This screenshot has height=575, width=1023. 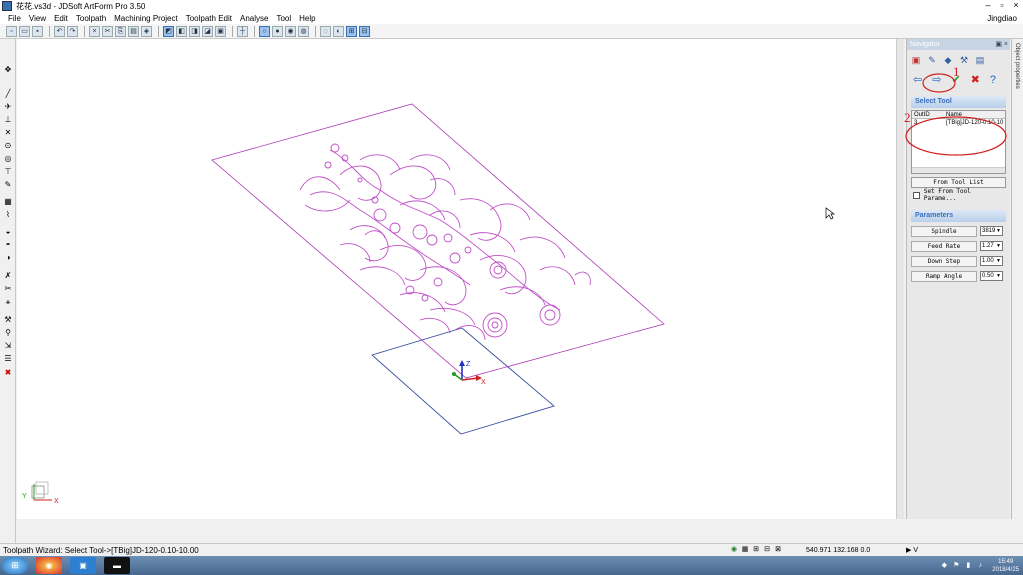 I want to click on object-properties-tab: Object properties, so click(x=1017, y=279).